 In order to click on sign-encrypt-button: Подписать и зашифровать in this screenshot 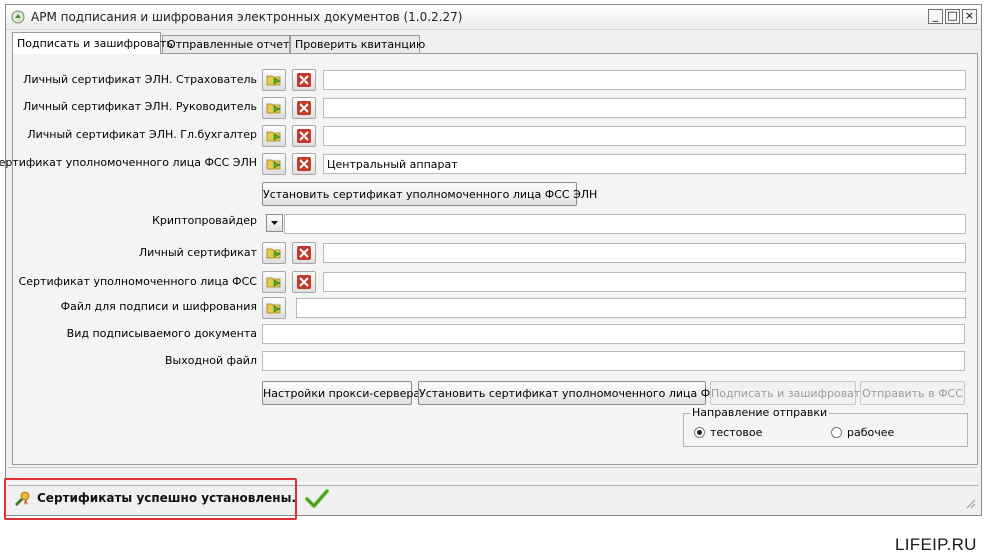, I will do `click(788, 393)`.